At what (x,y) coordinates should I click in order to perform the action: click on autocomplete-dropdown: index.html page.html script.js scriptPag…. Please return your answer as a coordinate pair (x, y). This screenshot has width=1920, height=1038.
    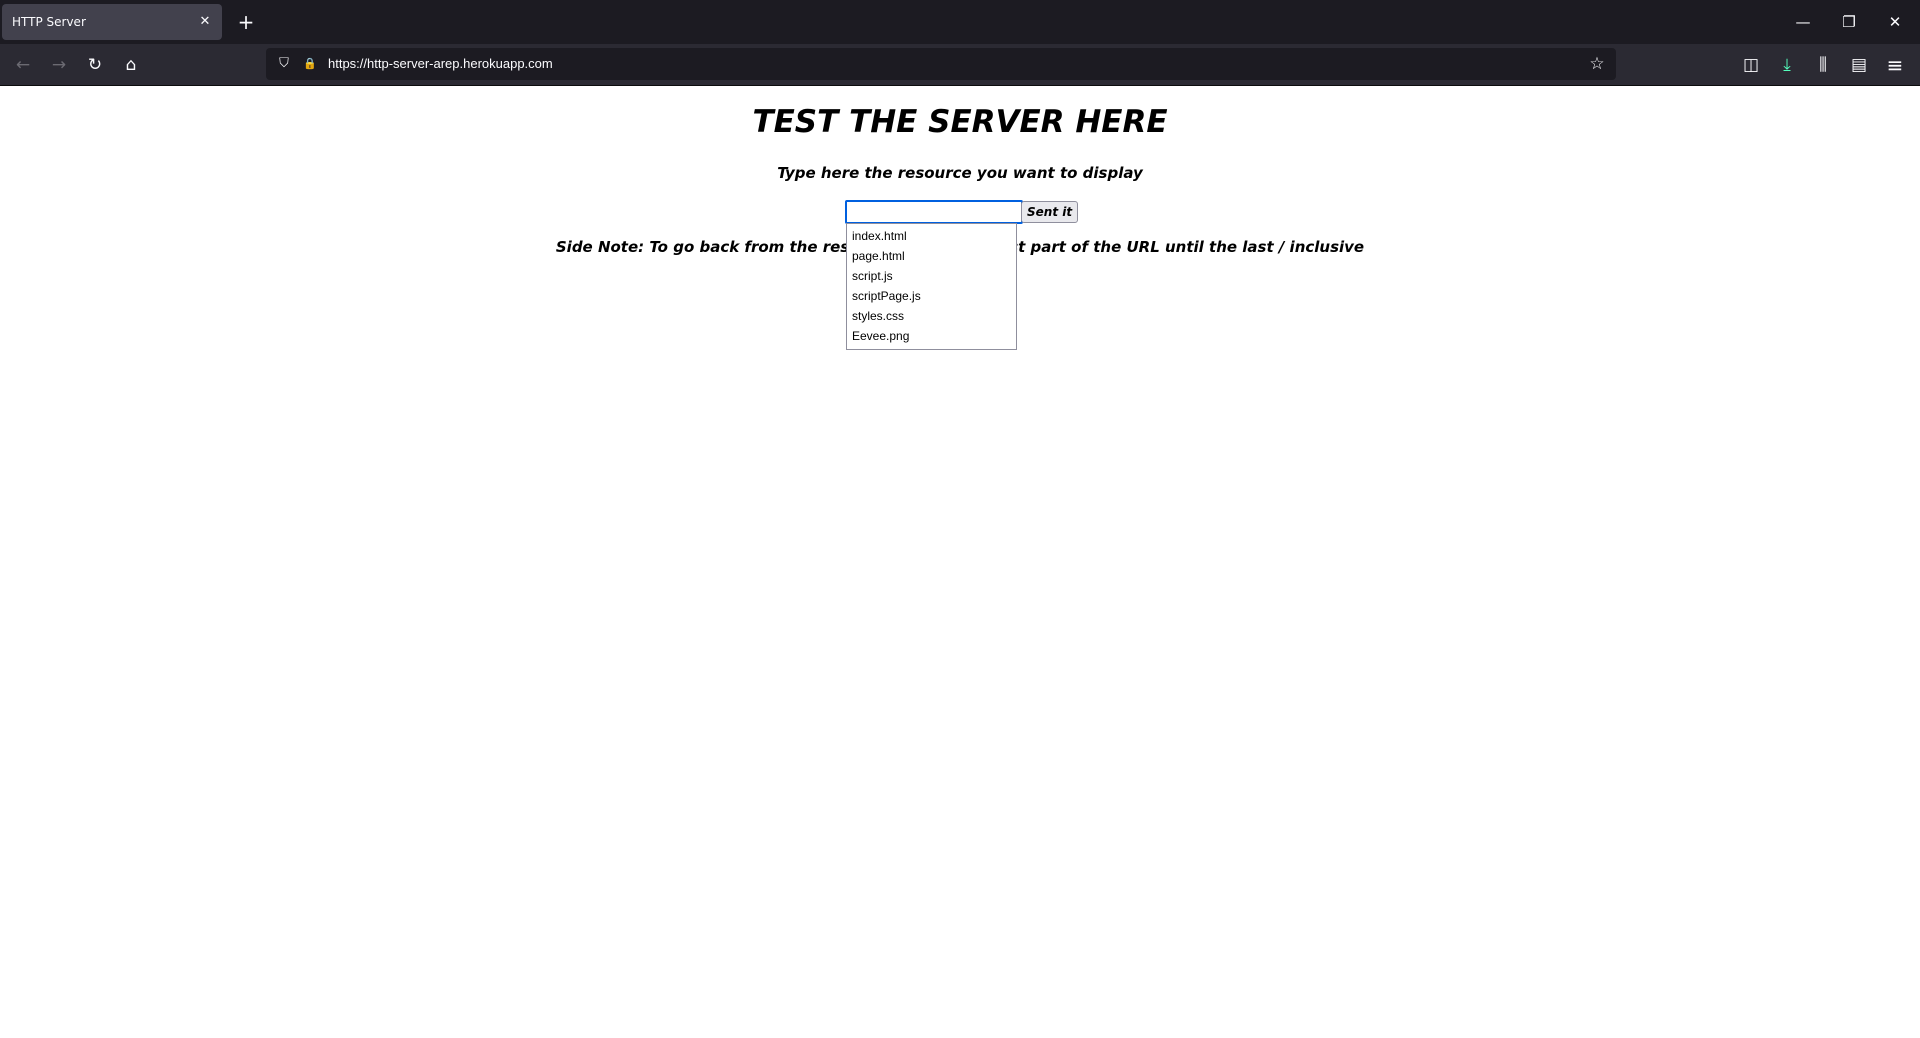
    Looking at the image, I should click on (931, 286).